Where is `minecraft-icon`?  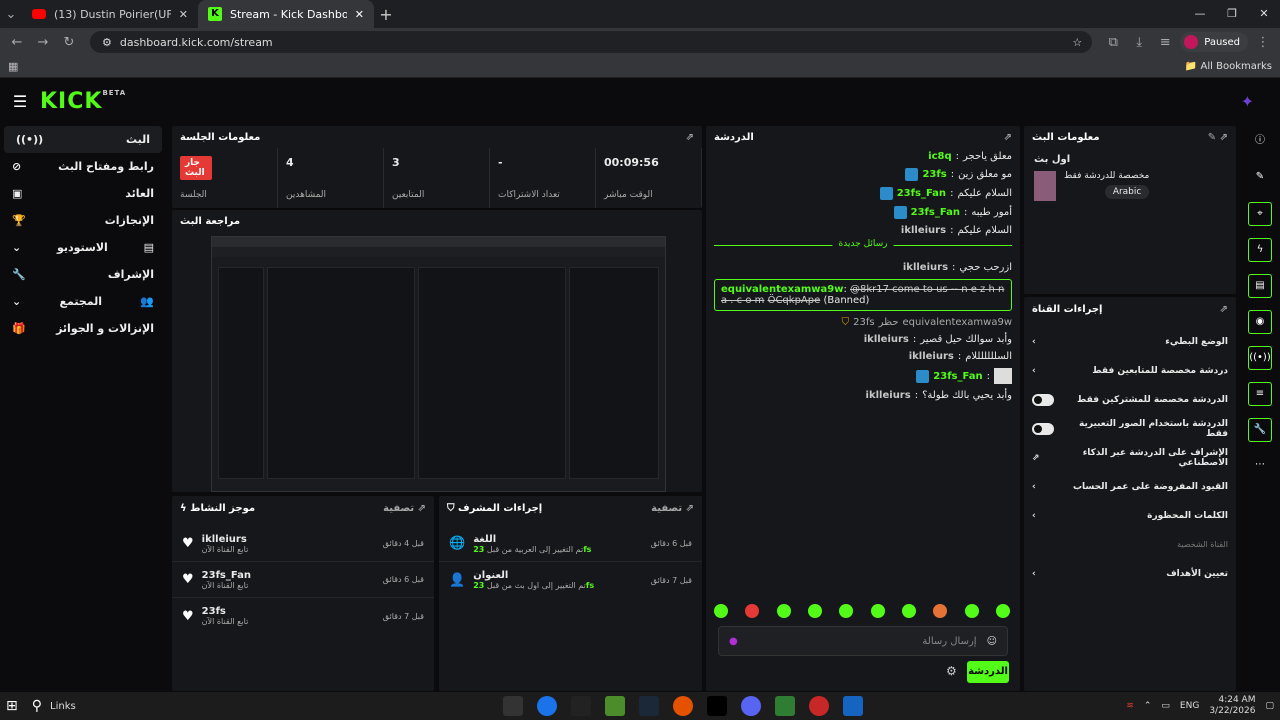 minecraft-icon is located at coordinates (614, 706).